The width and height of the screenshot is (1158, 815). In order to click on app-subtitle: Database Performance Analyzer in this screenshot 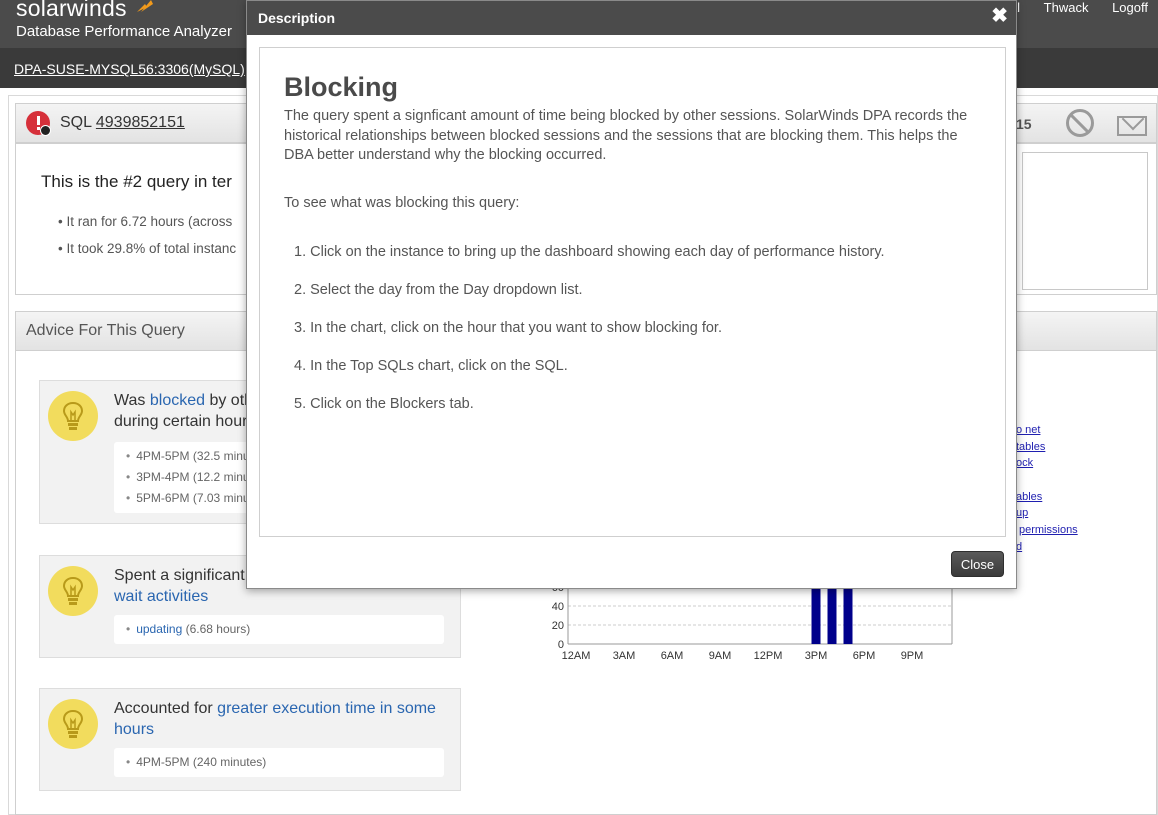, I will do `click(124, 31)`.